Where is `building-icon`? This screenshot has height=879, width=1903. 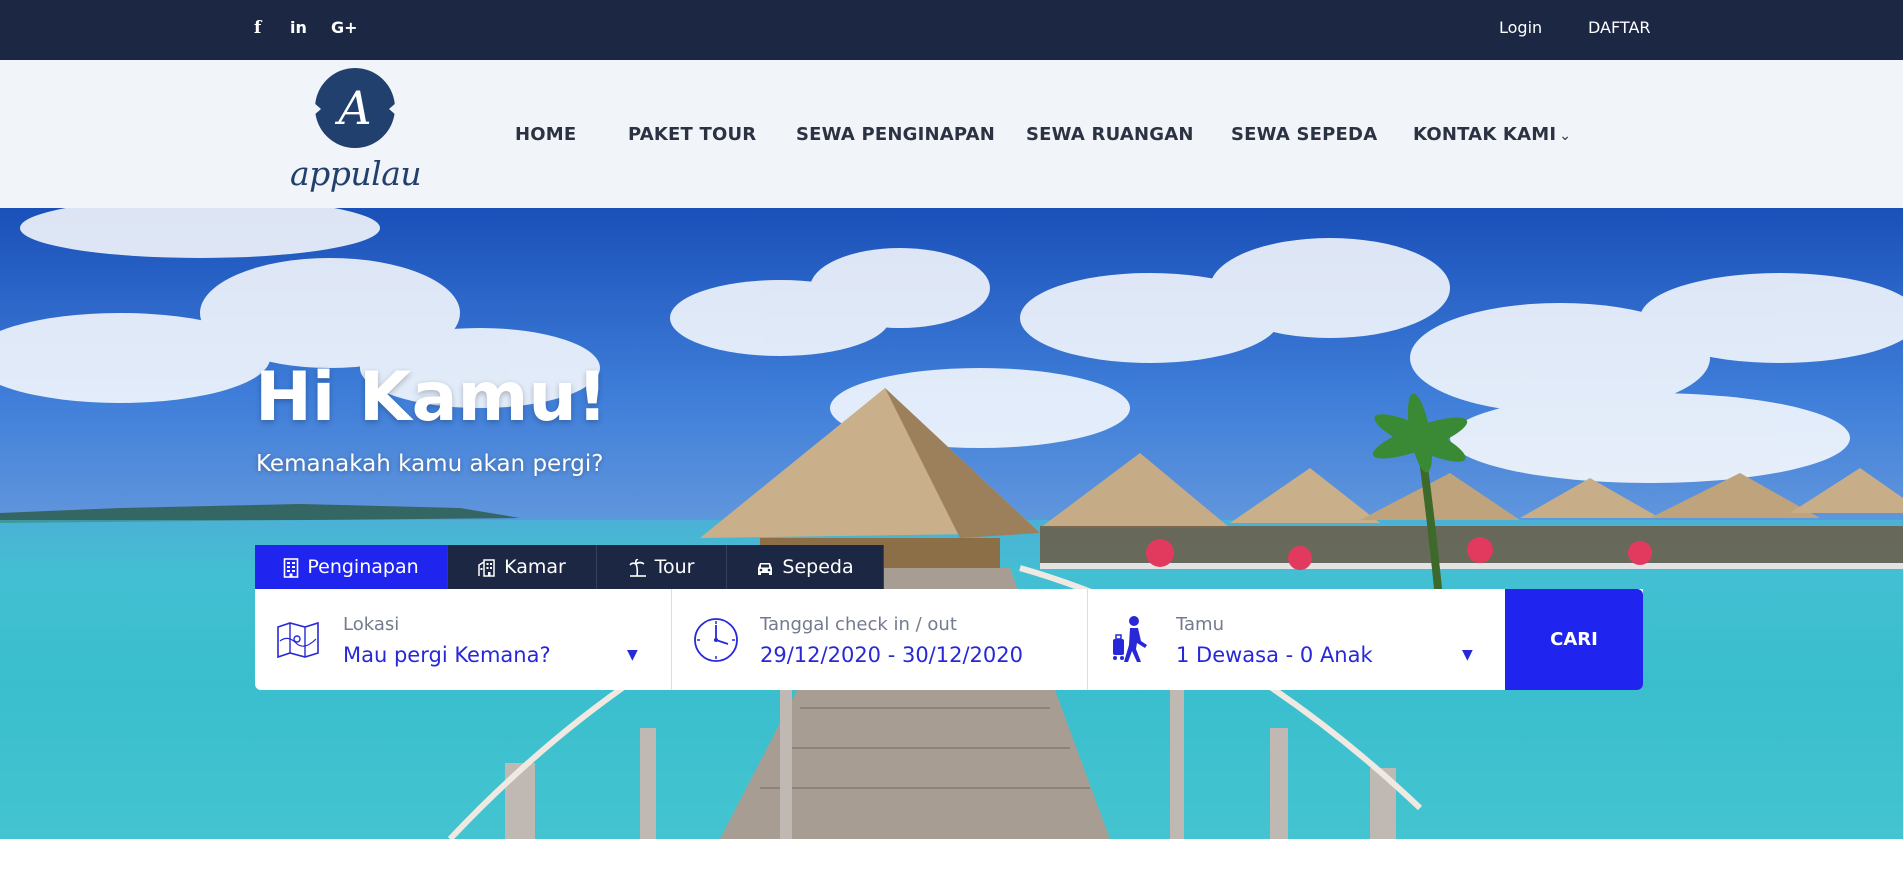
building-icon is located at coordinates (291, 567).